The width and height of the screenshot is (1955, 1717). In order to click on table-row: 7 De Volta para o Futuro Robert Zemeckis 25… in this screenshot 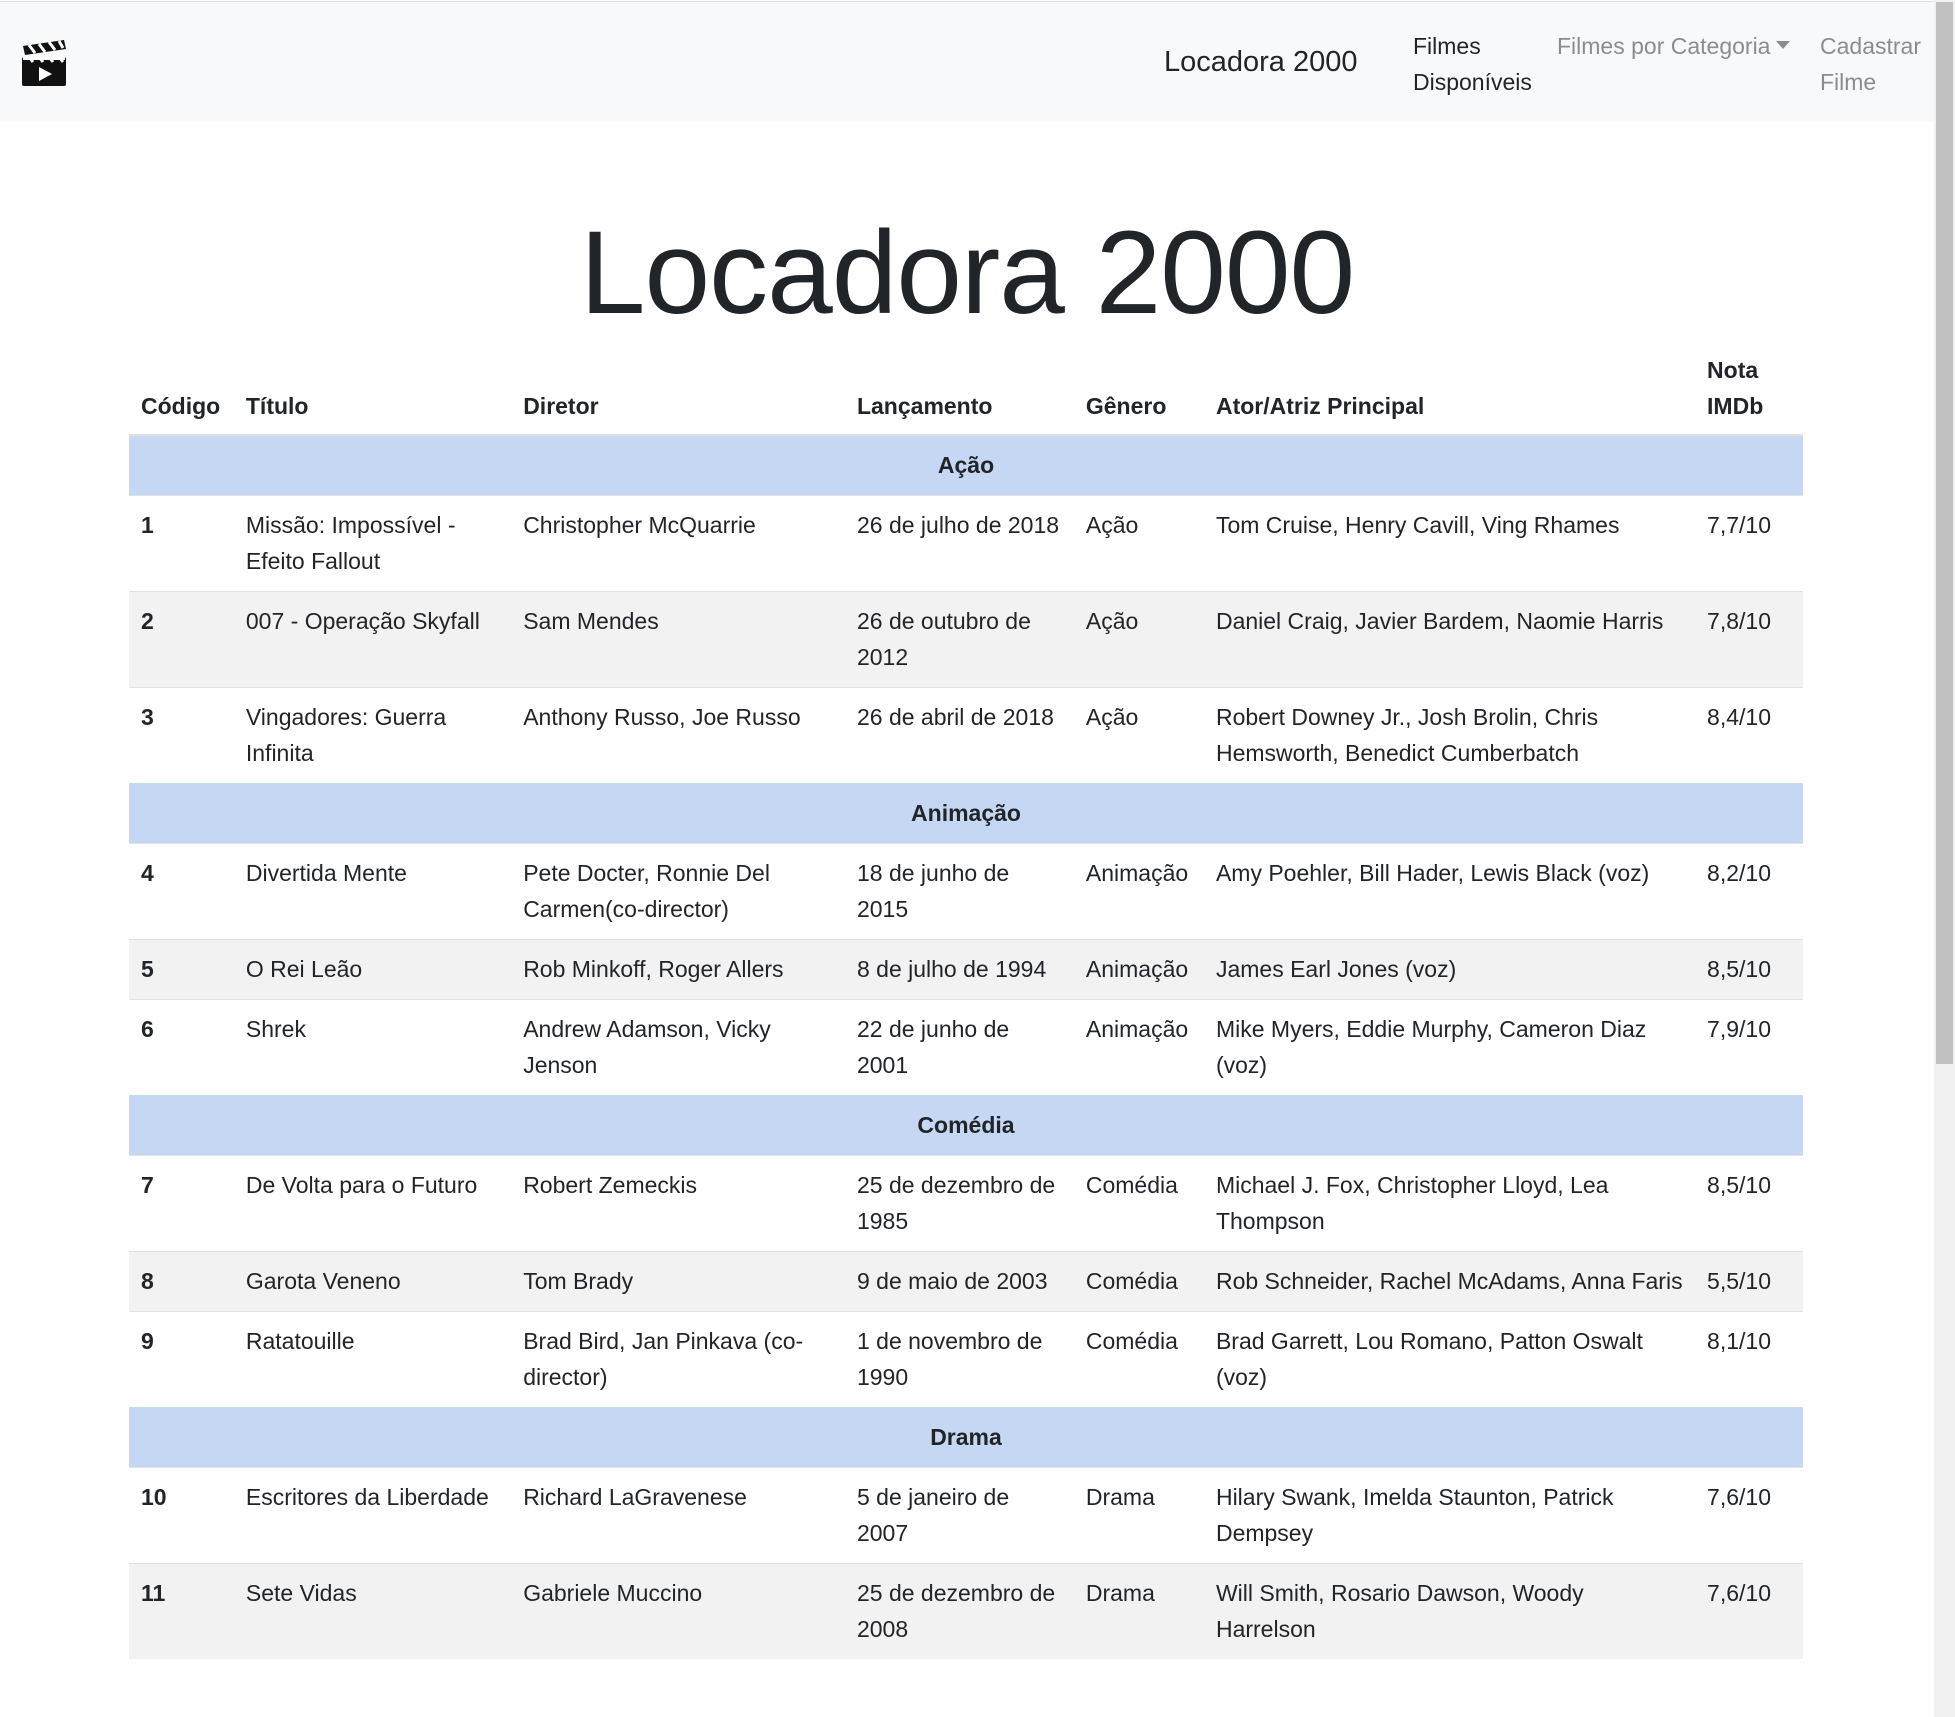, I will do `click(966, 1203)`.